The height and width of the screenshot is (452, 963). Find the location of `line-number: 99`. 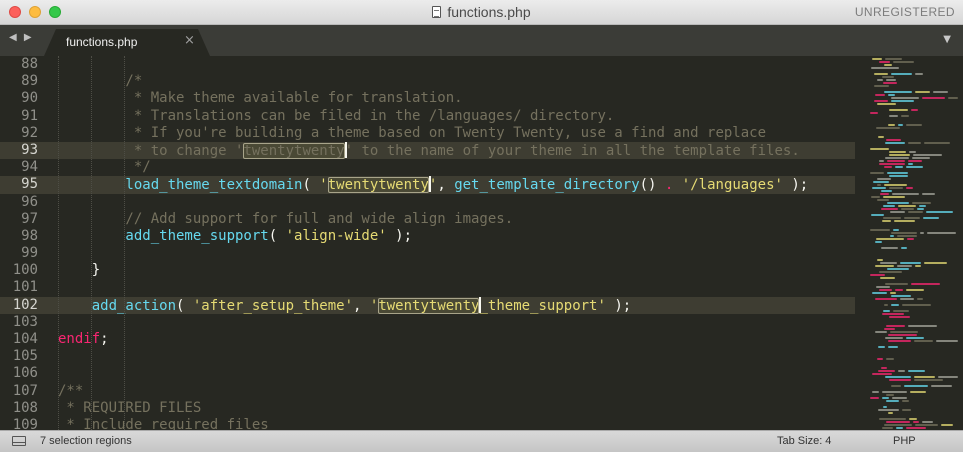

line-number: 99 is located at coordinates (29, 253).